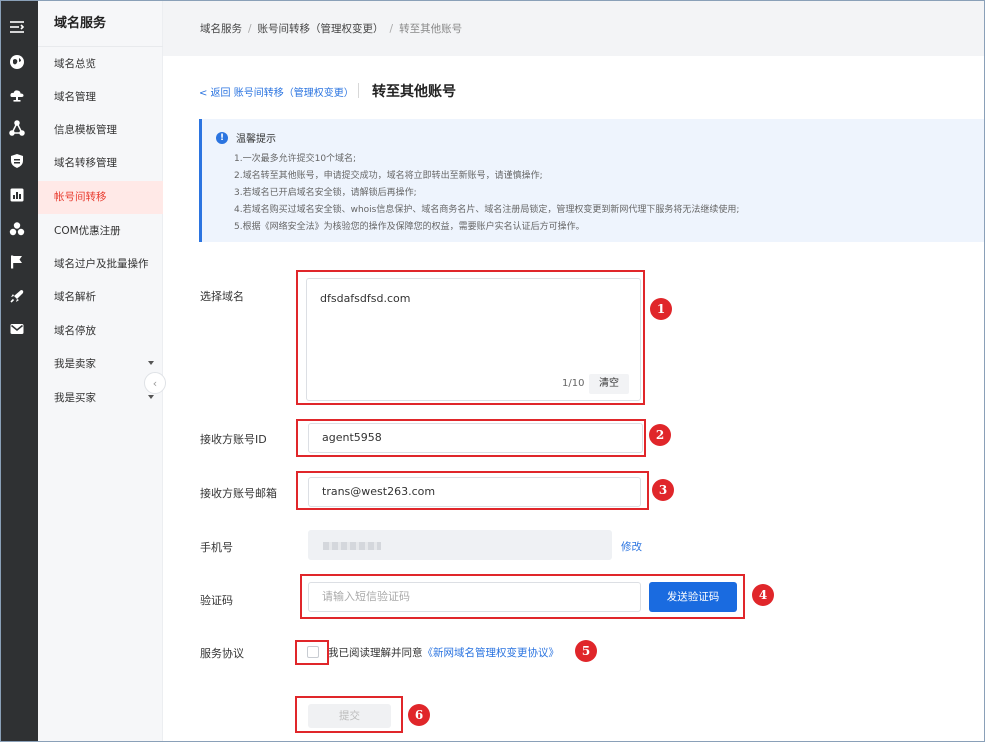  Describe the element at coordinates (388, 176) in the screenshot. I see `tips-line: 2.域名转至其他账号，申请提交成功，域名将立即转出至新账号，请谨慎操作;` at that location.